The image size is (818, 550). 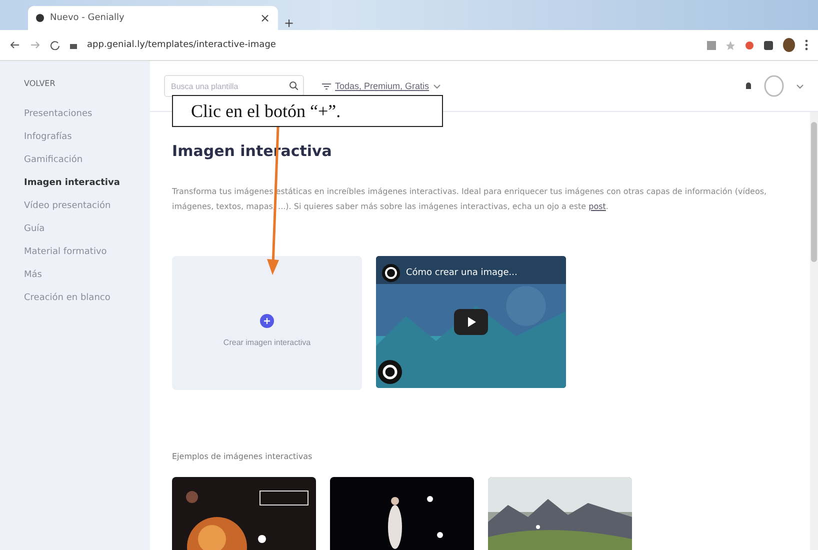 I want to click on star-icon, so click(x=730, y=45).